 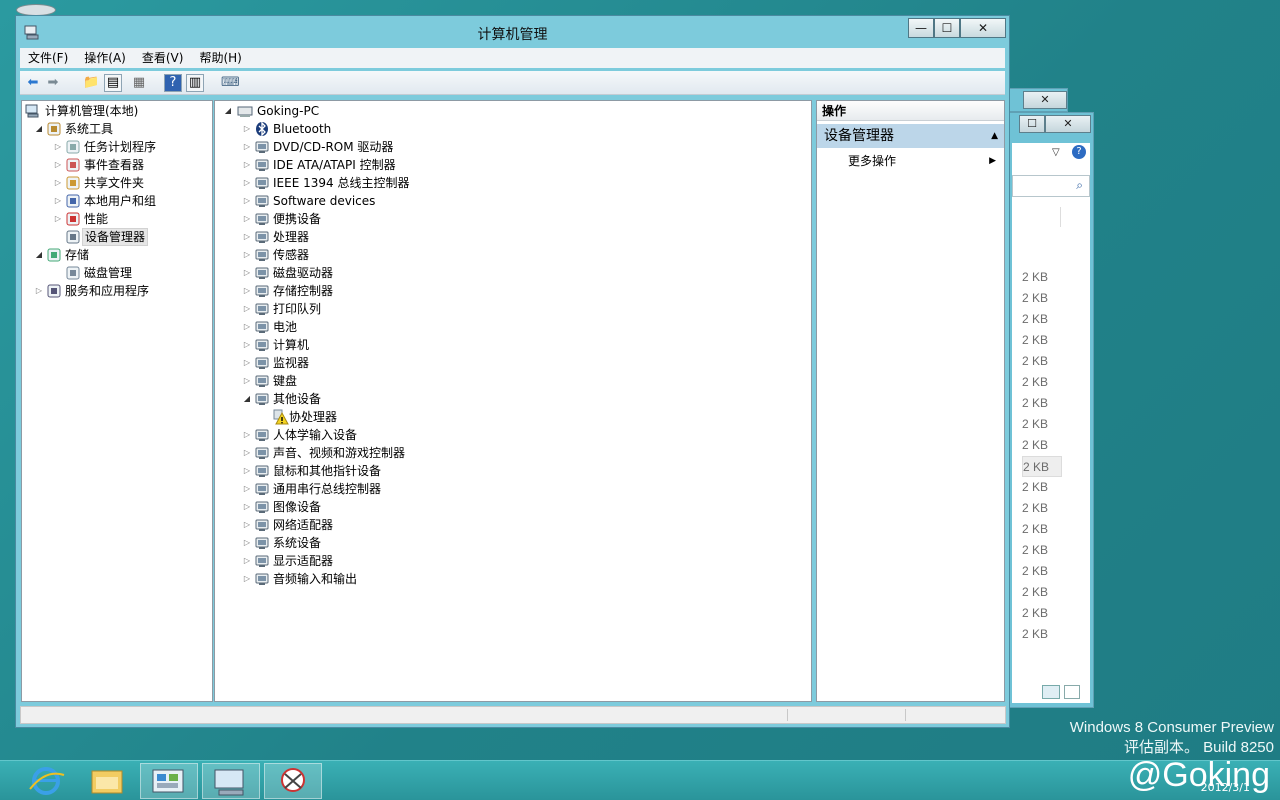 What do you see at coordinates (119, 129) in the screenshot?
I see `tree-item: ◢ 系统工具` at bounding box center [119, 129].